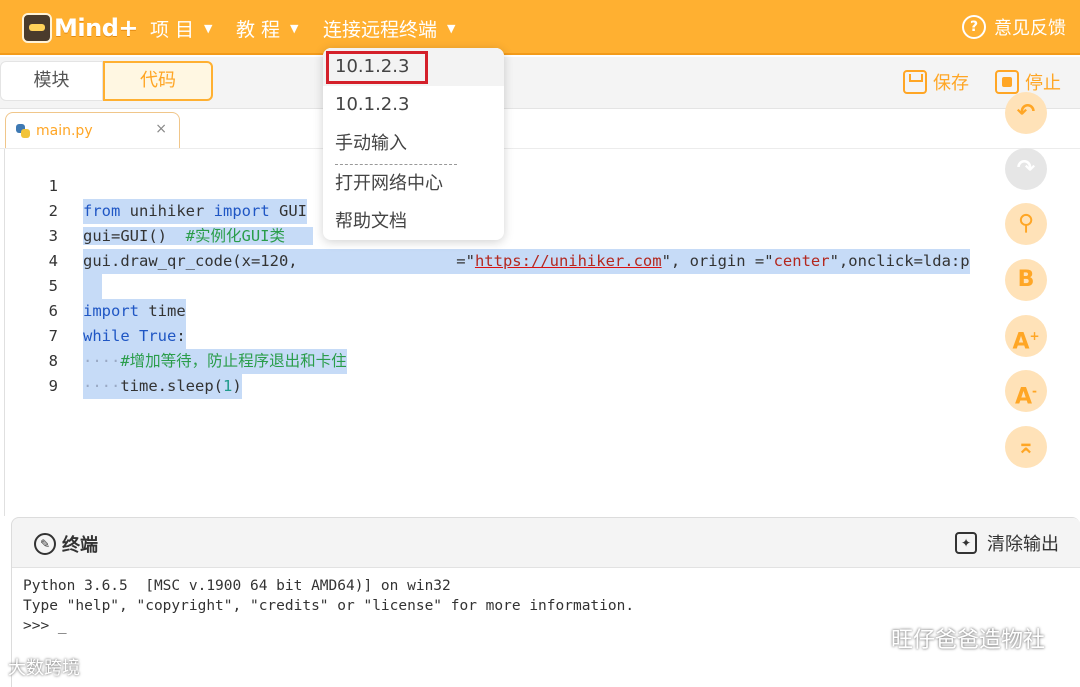 The image size is (1080, 687). Describe the element at coordinates (171, 386) in the screenshot. I see `code-fragment: time.sleep(` at that location.